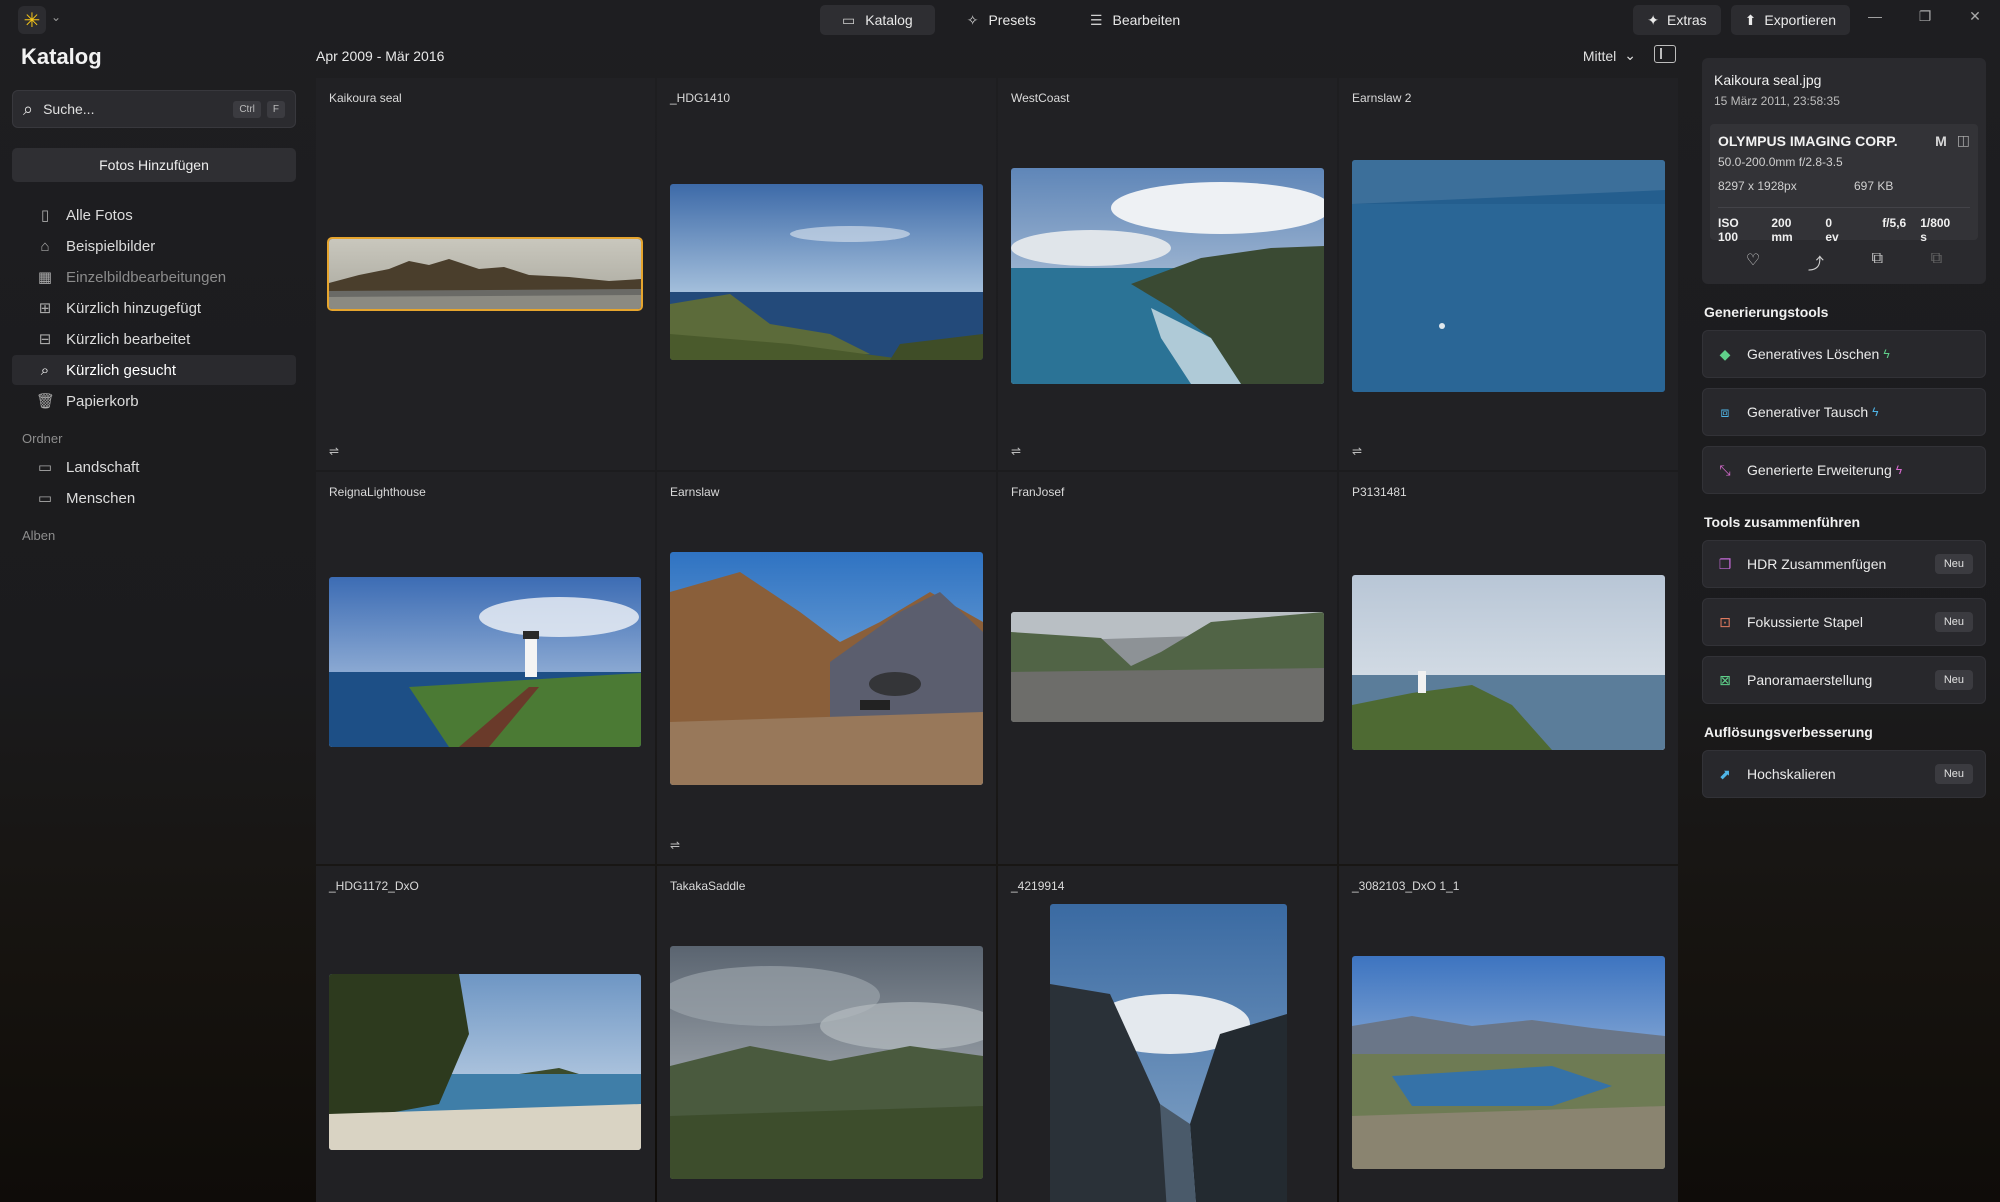 The width and height of the screenshot is (2000, 1202). I want to click on extras-button: ✦ Extras, so click(1677, 20).